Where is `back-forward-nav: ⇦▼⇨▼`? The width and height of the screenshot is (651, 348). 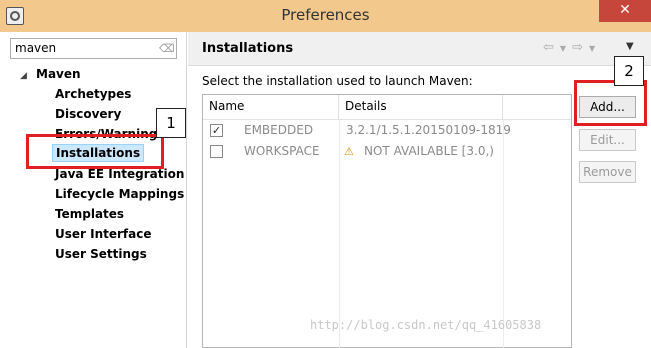
back-forward-nav: ⇦▼⇨▼ is located at coordinates (572, 47).